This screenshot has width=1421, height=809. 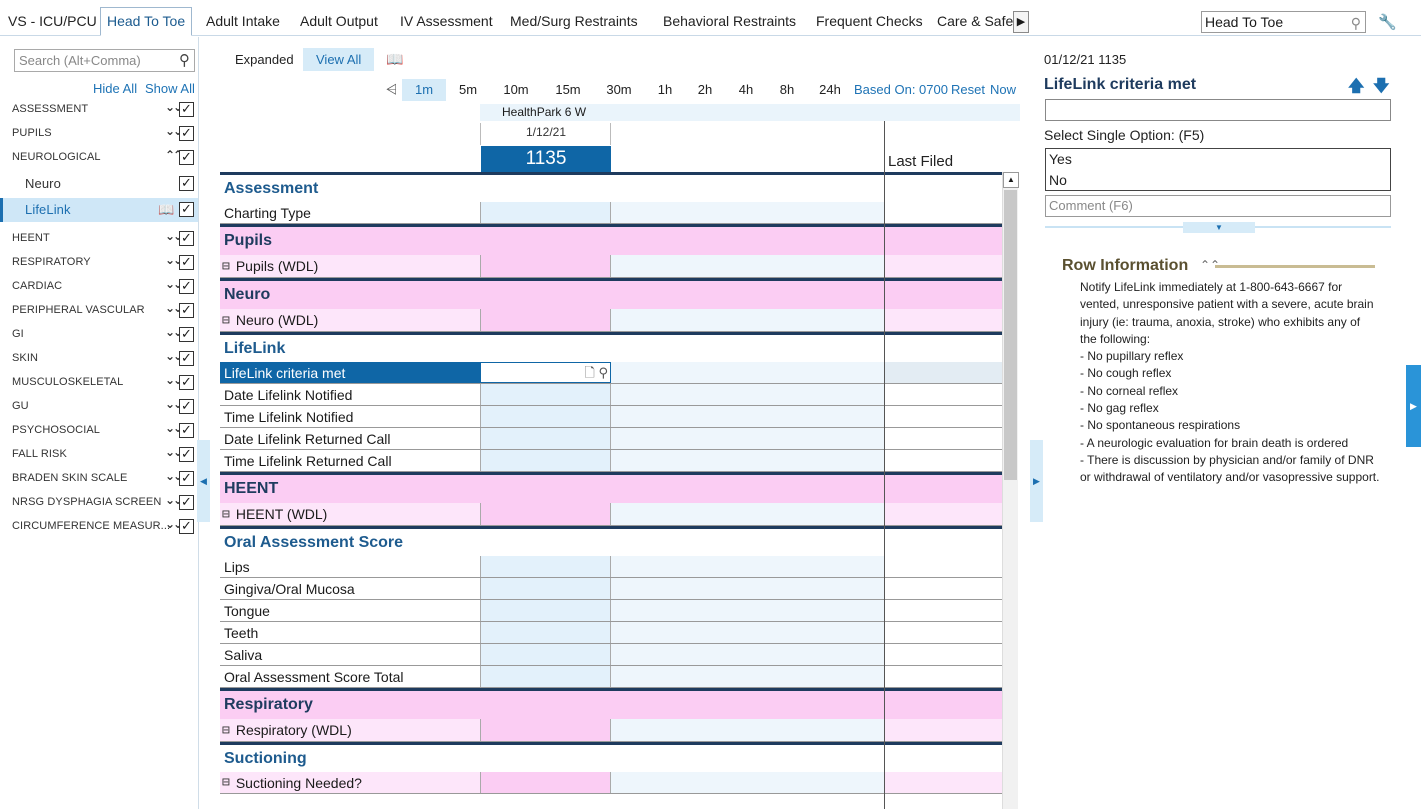 I want to click on hide-all-link: Hide All, so click(x=115, y=88).